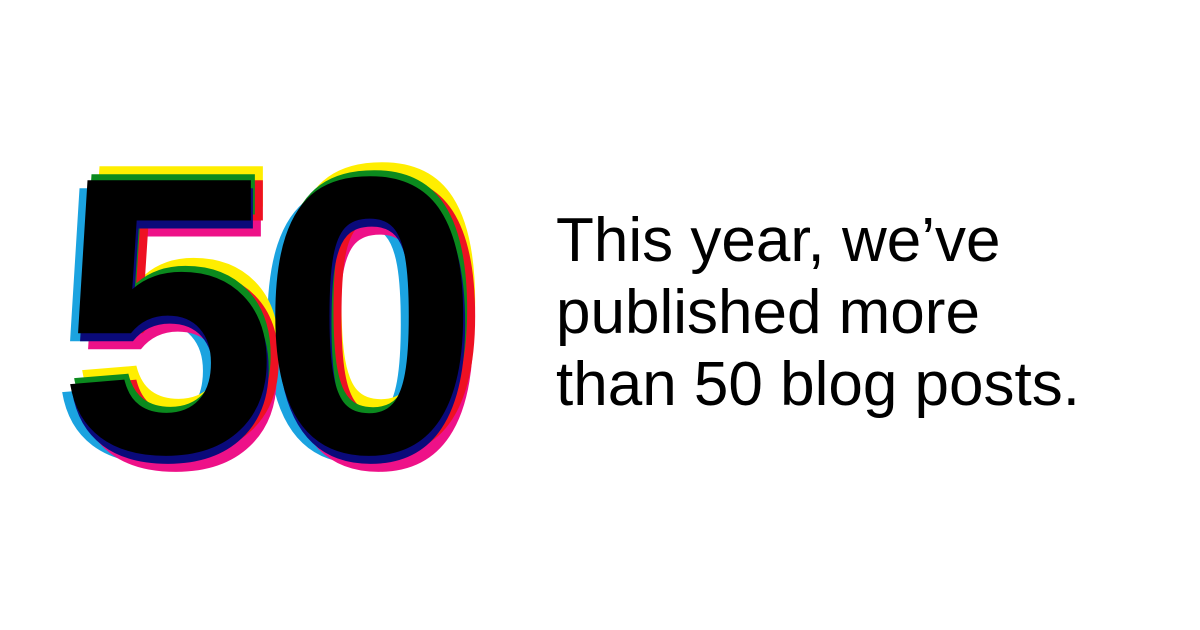 The height and width of the screenshot is (630, 1200). I want to click on message-line-2: published more, so click(768, 312).